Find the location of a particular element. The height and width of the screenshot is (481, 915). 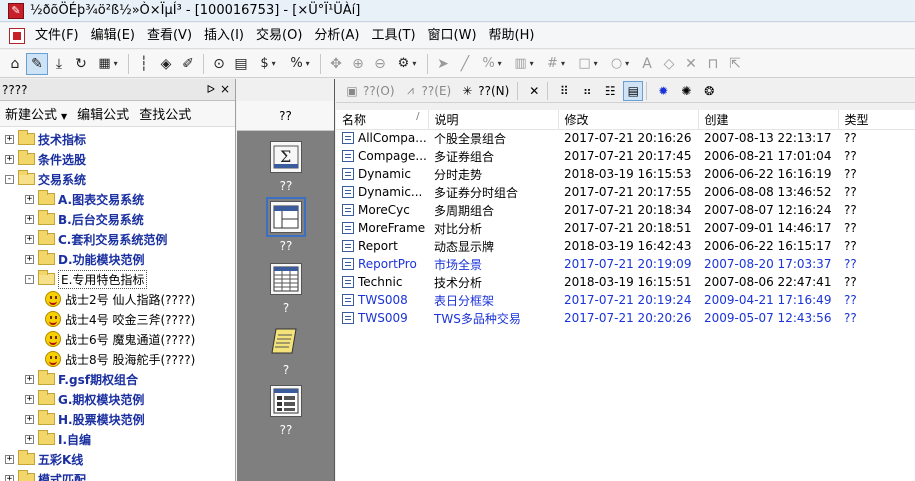

pointer-icon: ➤ is located at coordinates (443, 64).